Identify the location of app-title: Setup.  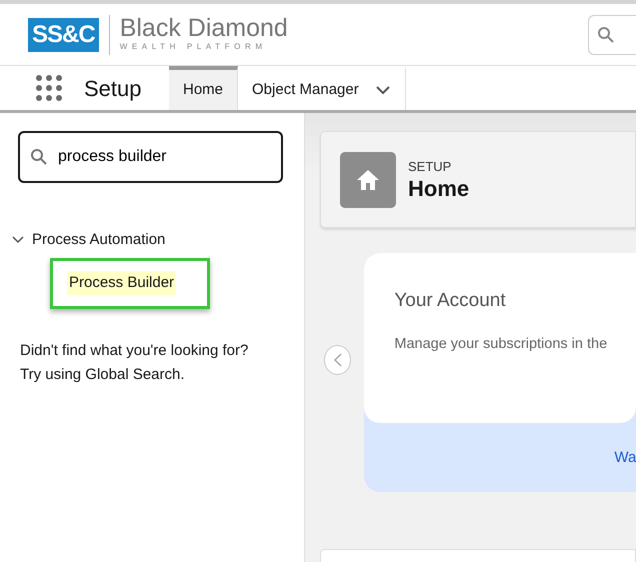
(113, 88).